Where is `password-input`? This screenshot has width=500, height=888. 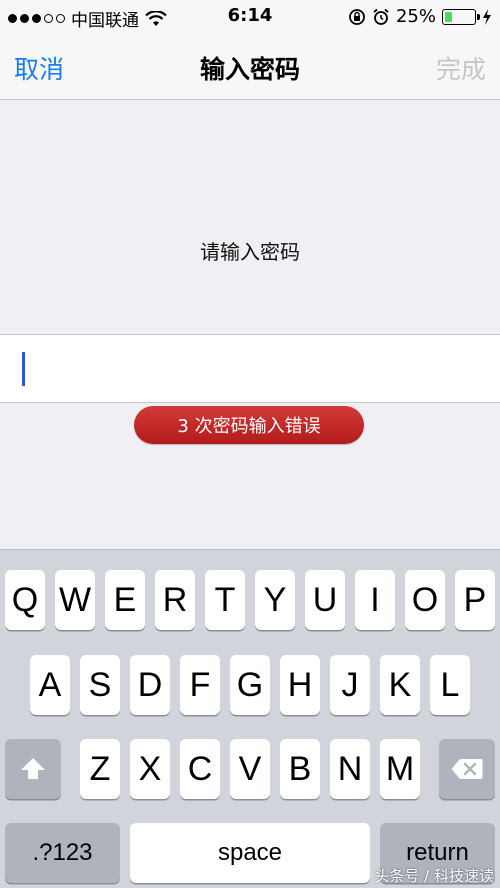 password-input is located at coordinates (250, 368).